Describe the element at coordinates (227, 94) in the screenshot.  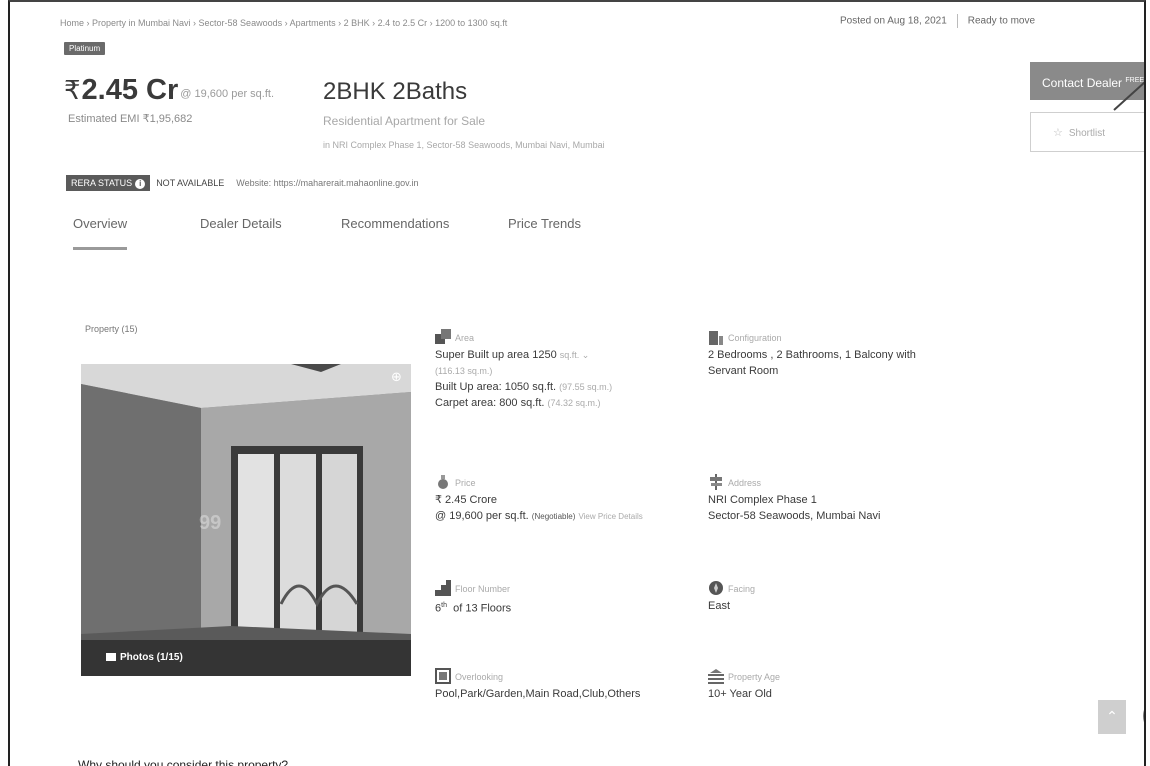
I see `price-per-sqft: @ 19,600 per sq.ft.` at that location.